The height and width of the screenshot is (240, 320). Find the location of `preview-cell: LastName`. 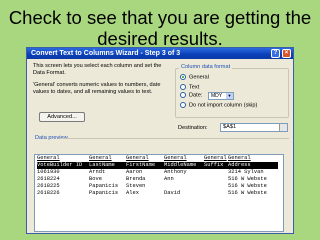

preview-cell: LastName is located at coordinates (107, 165).